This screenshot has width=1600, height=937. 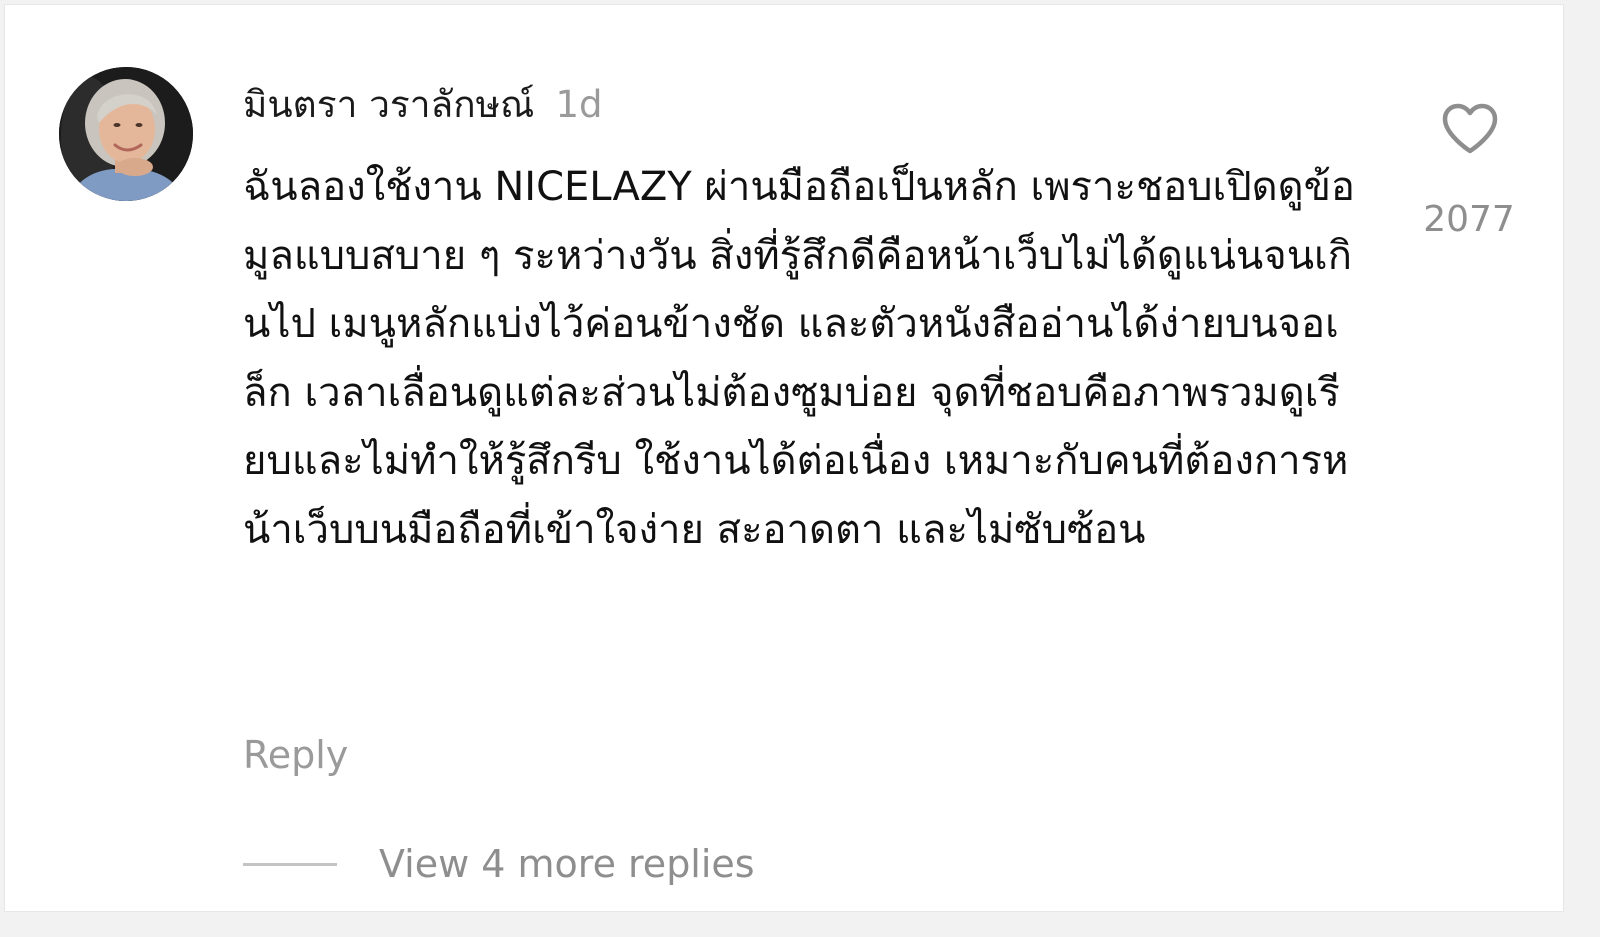 I want to click on reply-button: Reply, so click(x=295, y=755).